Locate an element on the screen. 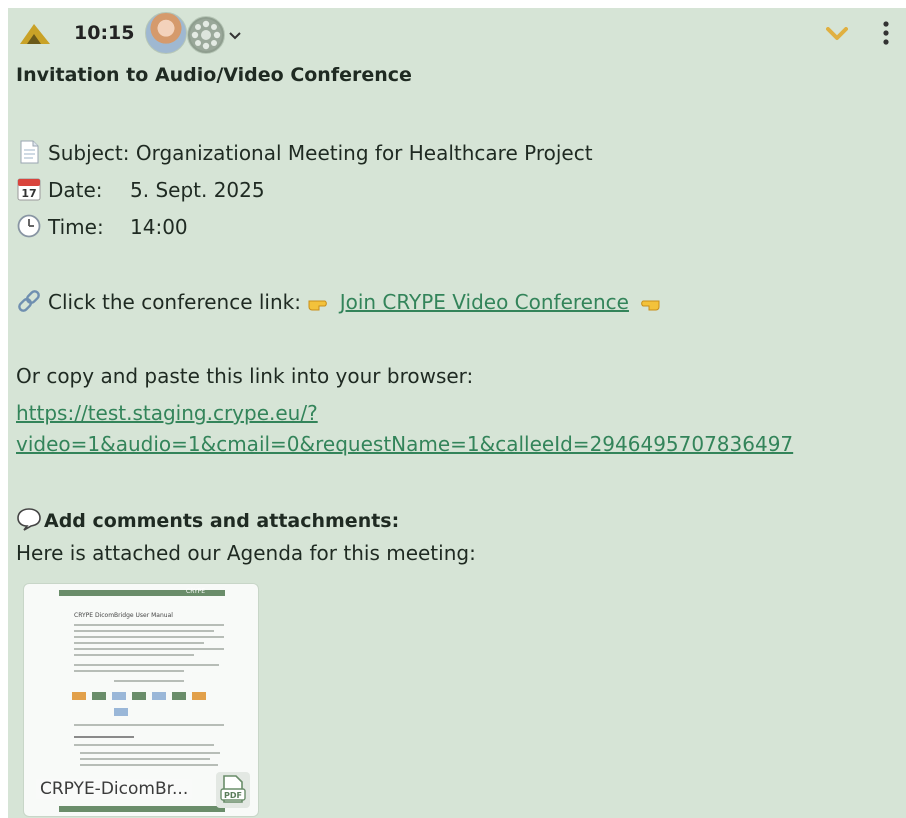  preview-brand: CRYPE is located at coordinates (196, 591).